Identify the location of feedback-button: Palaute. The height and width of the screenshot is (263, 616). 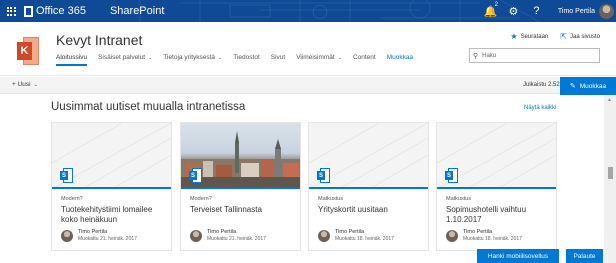
(584, 256).